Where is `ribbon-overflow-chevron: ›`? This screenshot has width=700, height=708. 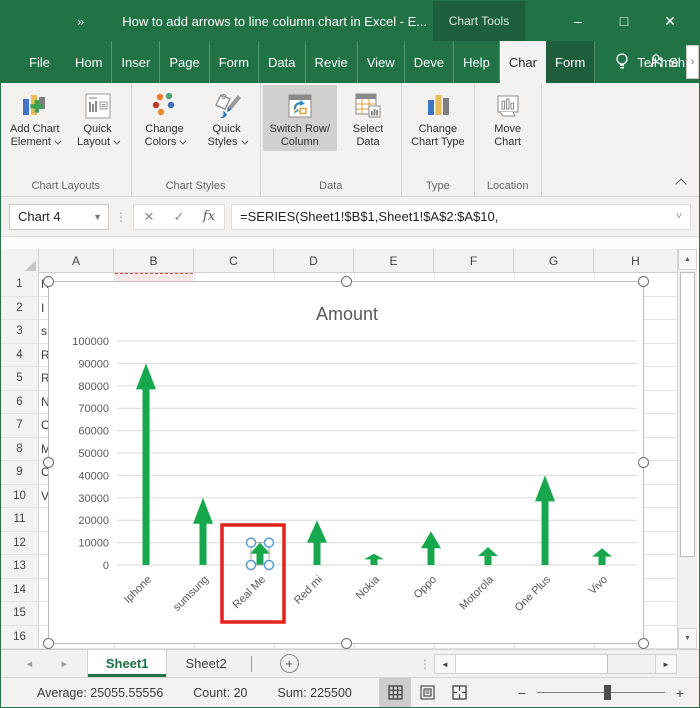 ribbon-overflow-chevron: › is located at coordinates (692, 62).